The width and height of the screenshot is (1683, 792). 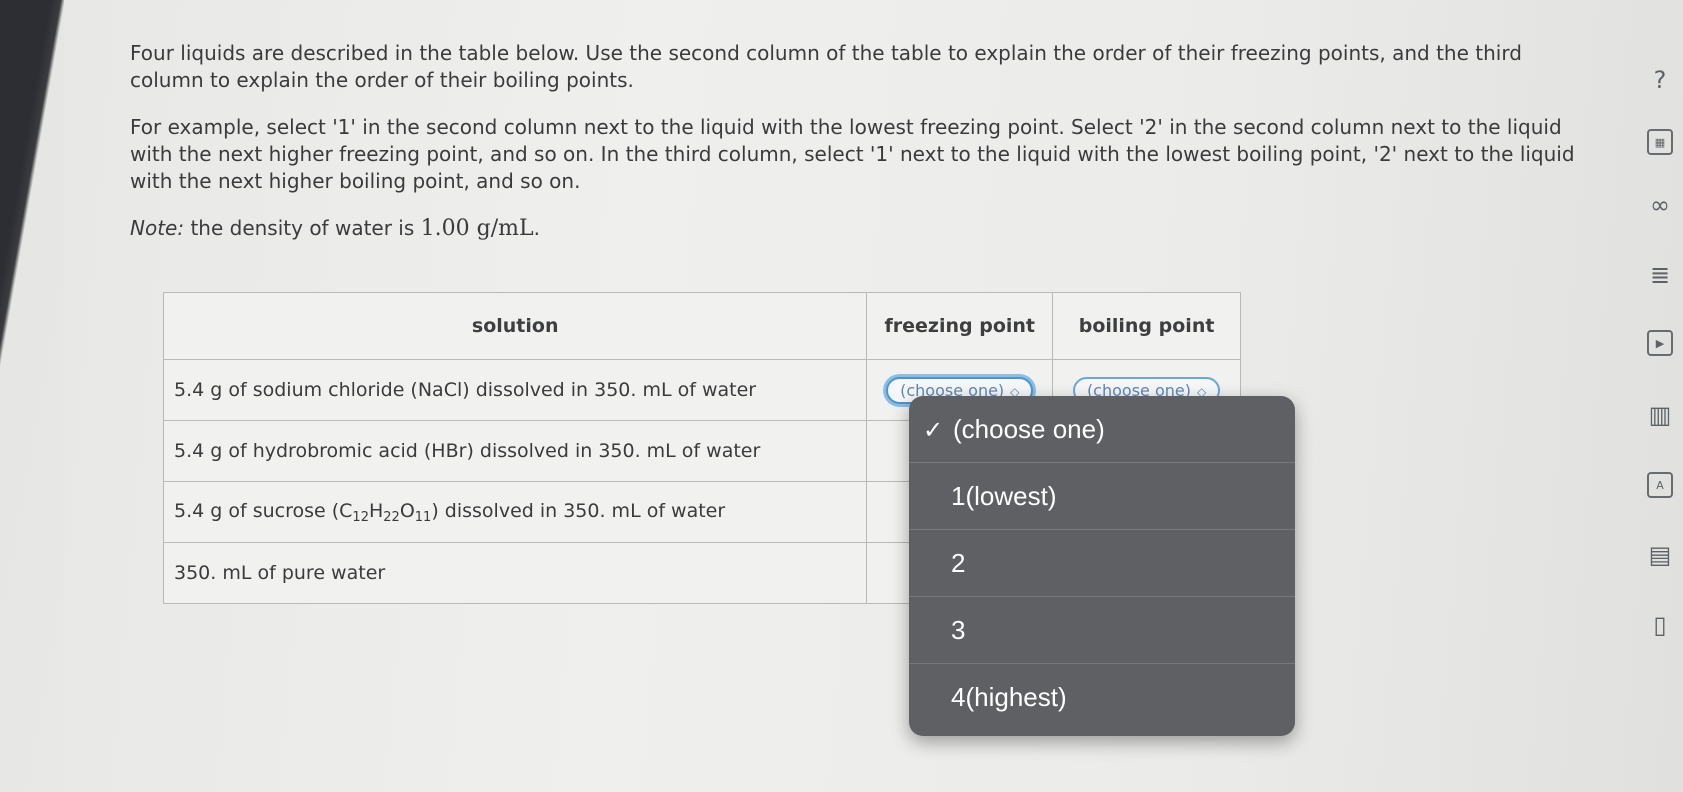 I want to click on infinity-icon: ∞, so click(x=1660, y=205).